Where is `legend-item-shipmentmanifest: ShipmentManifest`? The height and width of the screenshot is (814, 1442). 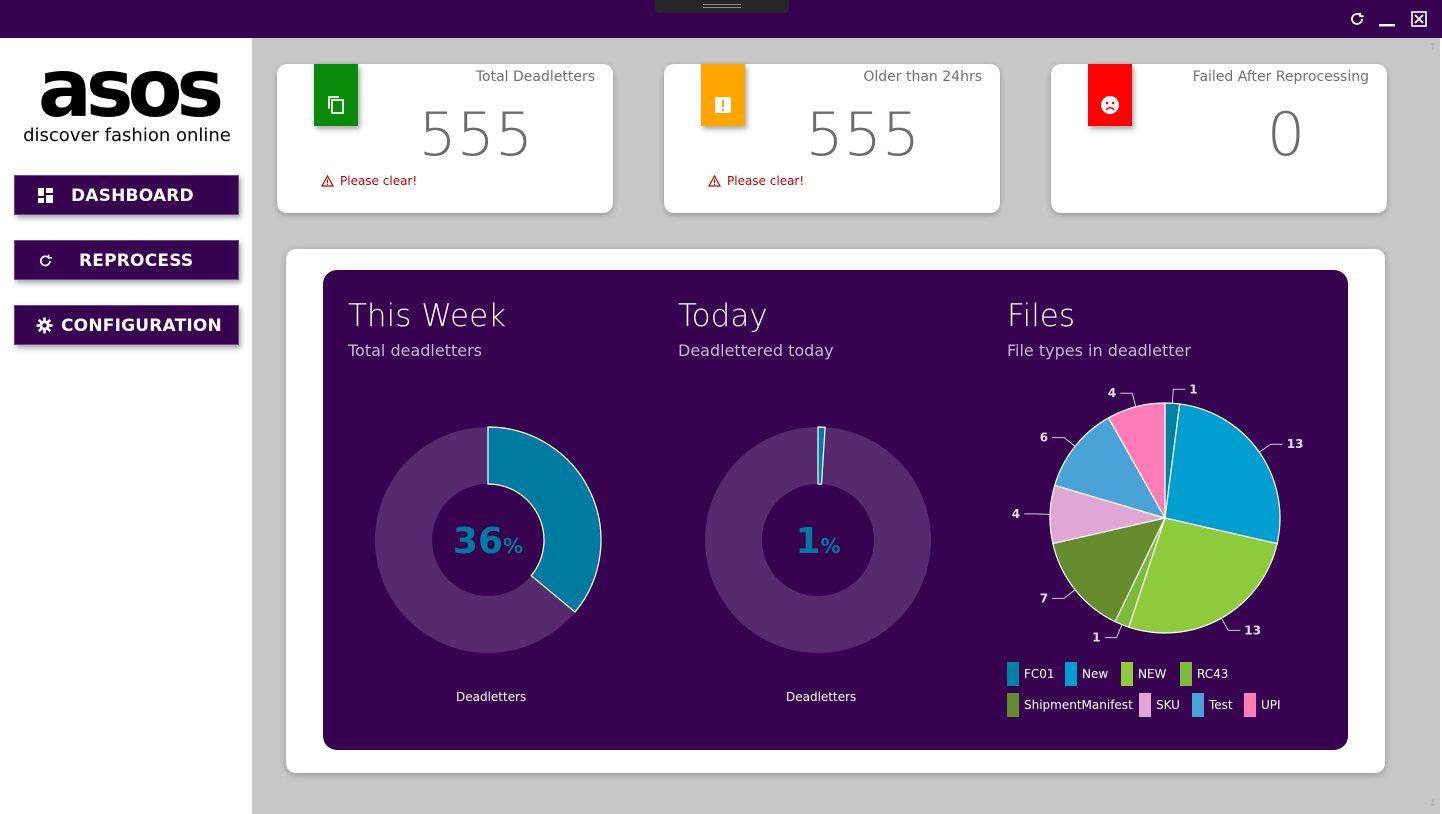 legend-item-shipmentmanifest: ShipmentManifest is located at coordinates (1070, 705).